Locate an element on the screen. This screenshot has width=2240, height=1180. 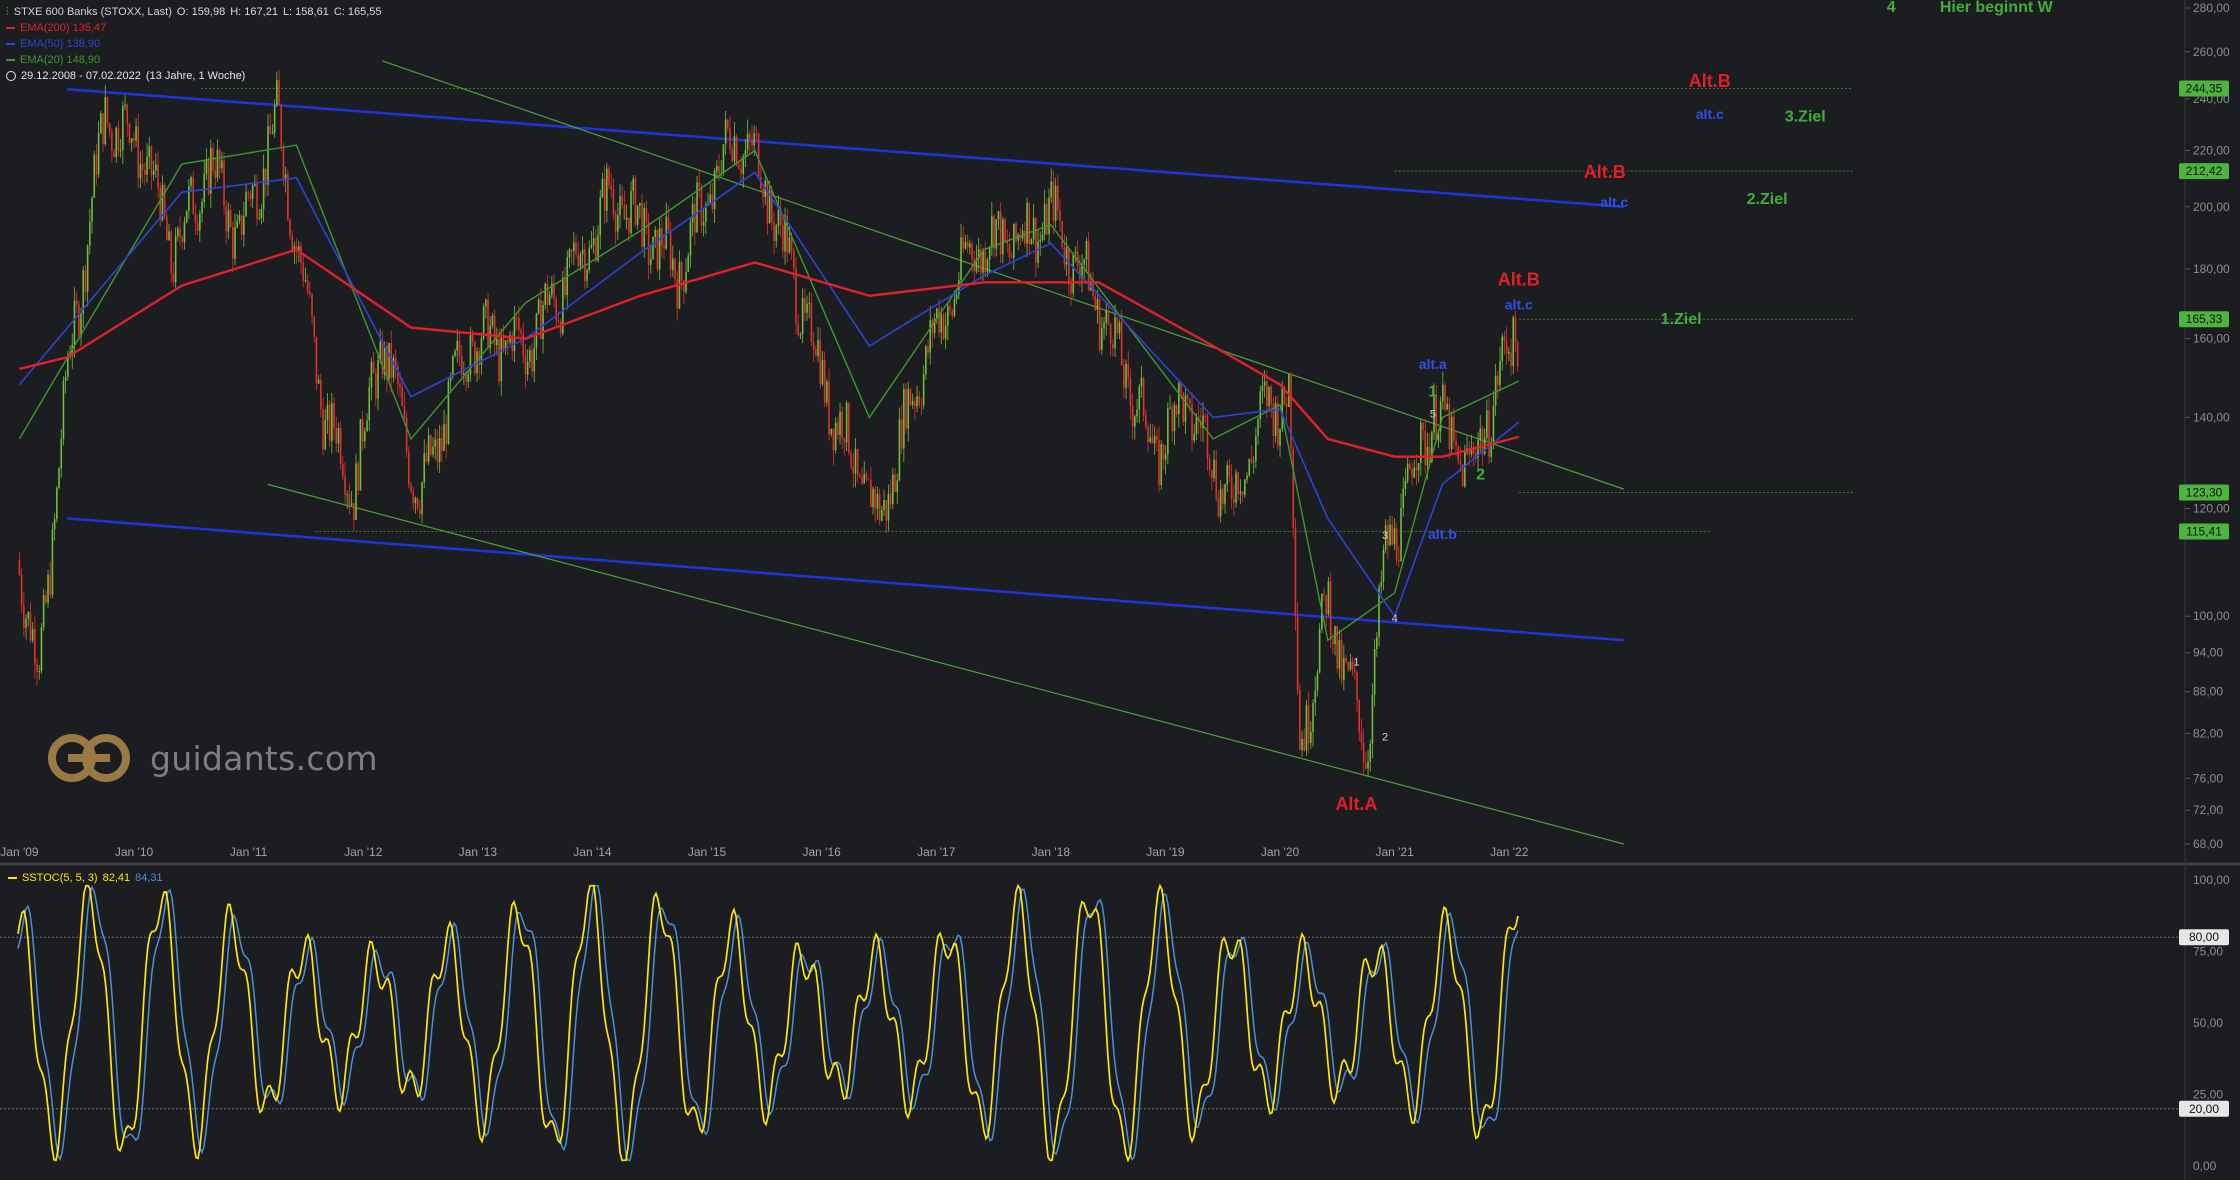
wave-annotation: 2 is located at coordinates (1480, 475).